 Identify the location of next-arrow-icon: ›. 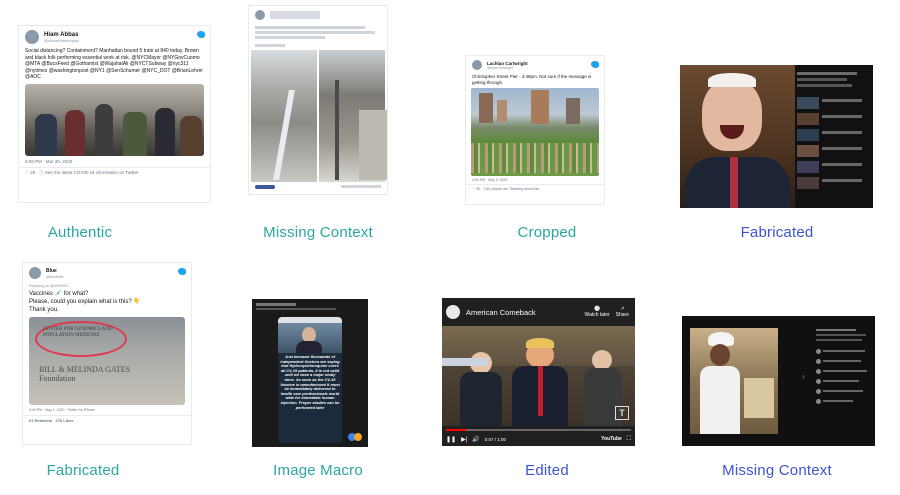
(803, 376).